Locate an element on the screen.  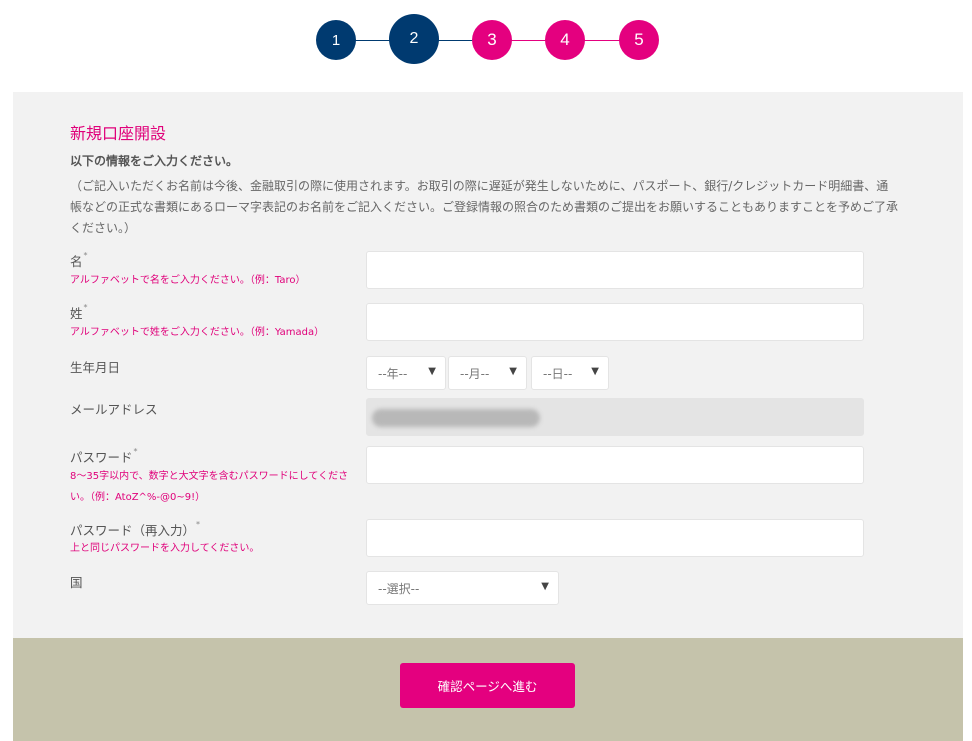
last-name-label: 姓* is located at coordinates (79, 312).